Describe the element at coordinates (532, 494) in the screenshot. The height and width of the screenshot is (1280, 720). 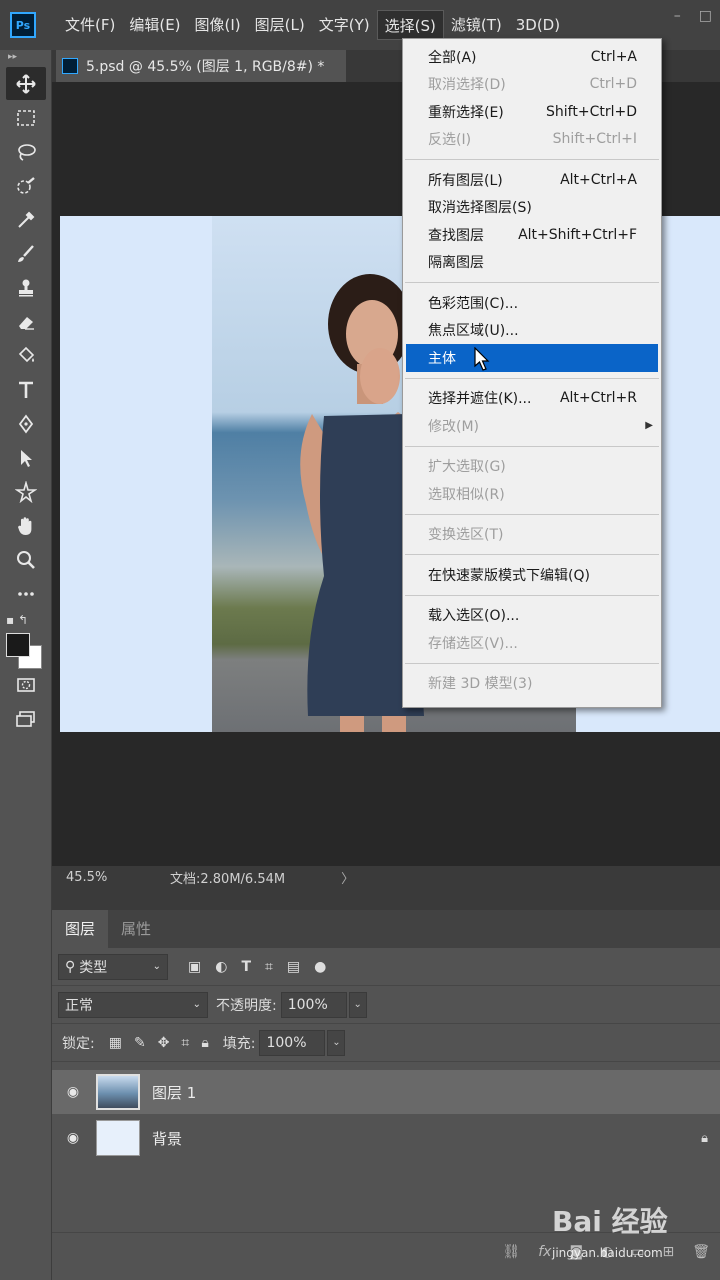
I see `select-menu-item: 选取相似(R)` at that location.